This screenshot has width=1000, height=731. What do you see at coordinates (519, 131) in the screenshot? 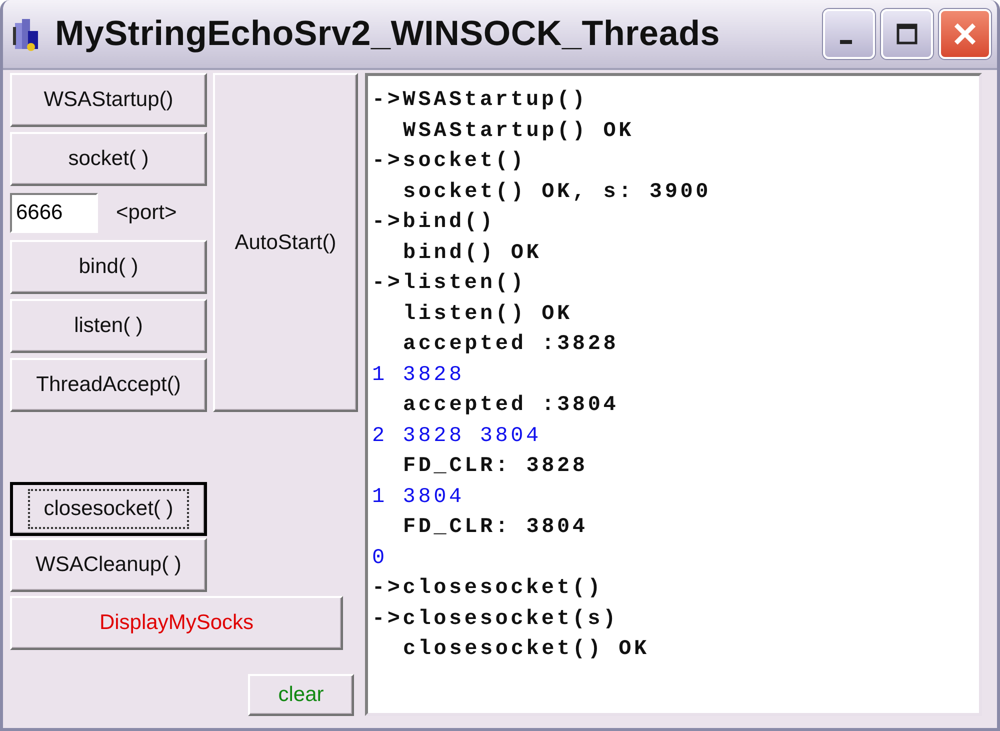
I see `log-line: WSAStartup() OK` at bounding box center [519, 131].